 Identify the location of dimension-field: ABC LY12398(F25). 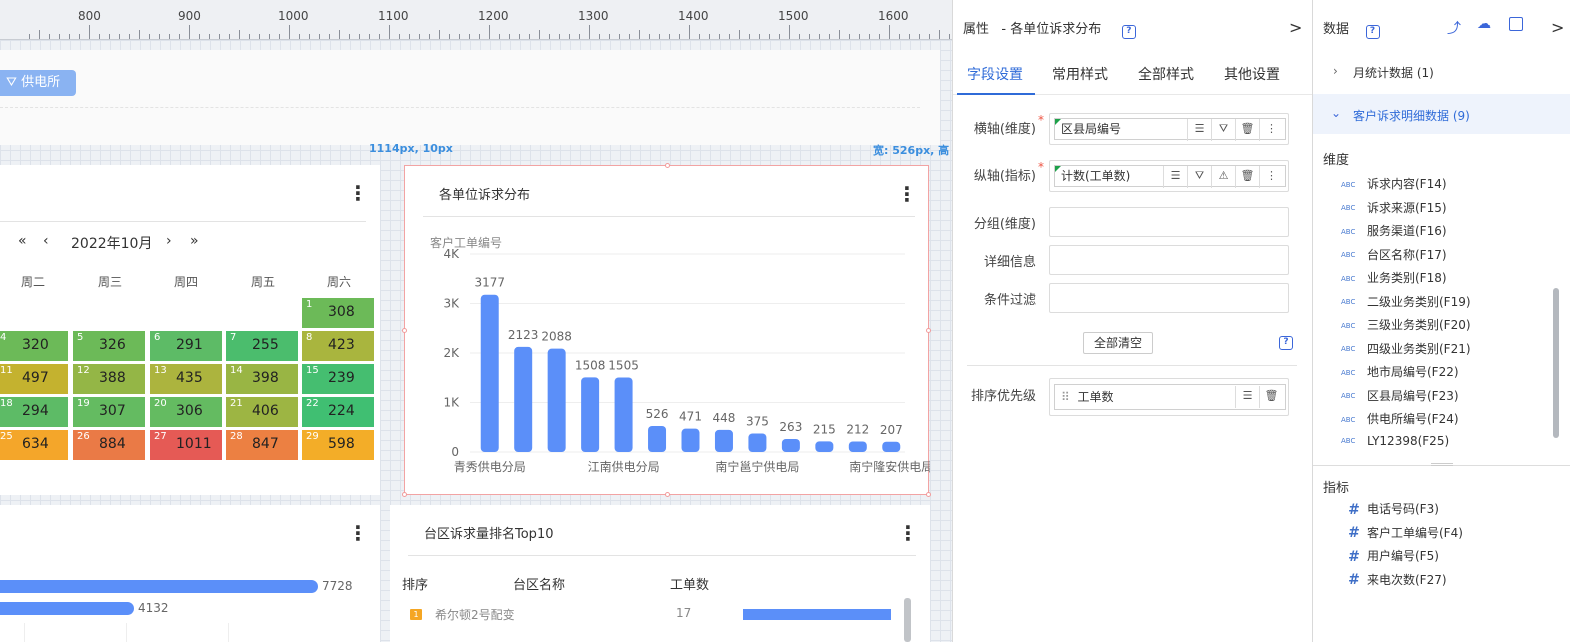
(1395, 441).